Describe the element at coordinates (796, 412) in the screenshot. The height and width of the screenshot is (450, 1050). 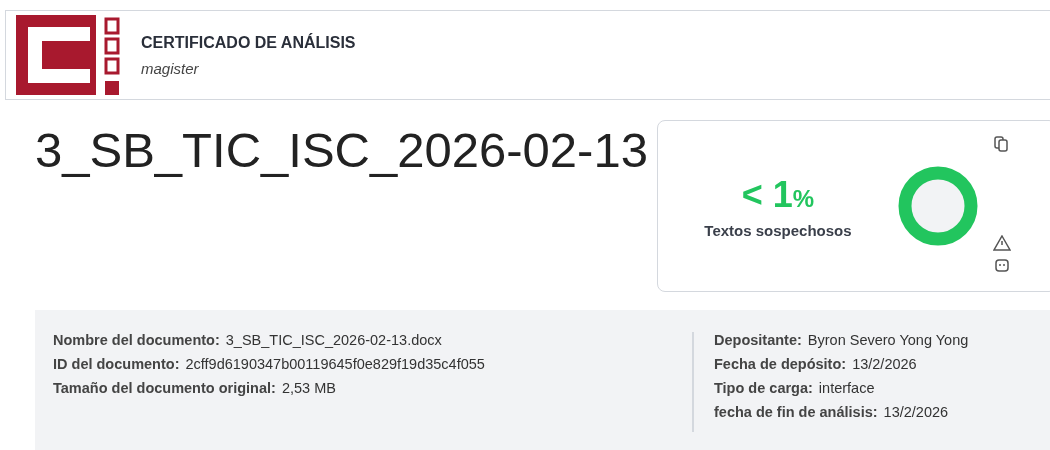
I see `field-label: fecha de fin de análisis:` at that location.